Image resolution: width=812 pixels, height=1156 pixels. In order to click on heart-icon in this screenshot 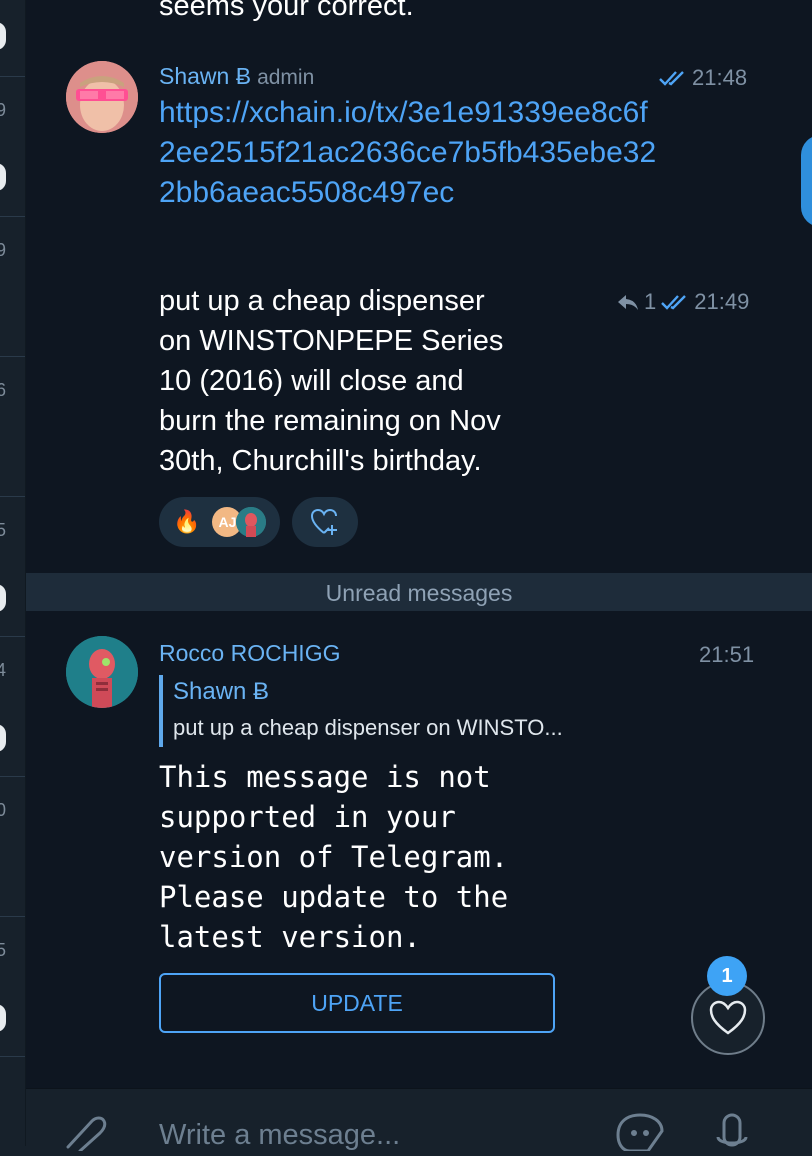, I will do `click(728, 1017)`.